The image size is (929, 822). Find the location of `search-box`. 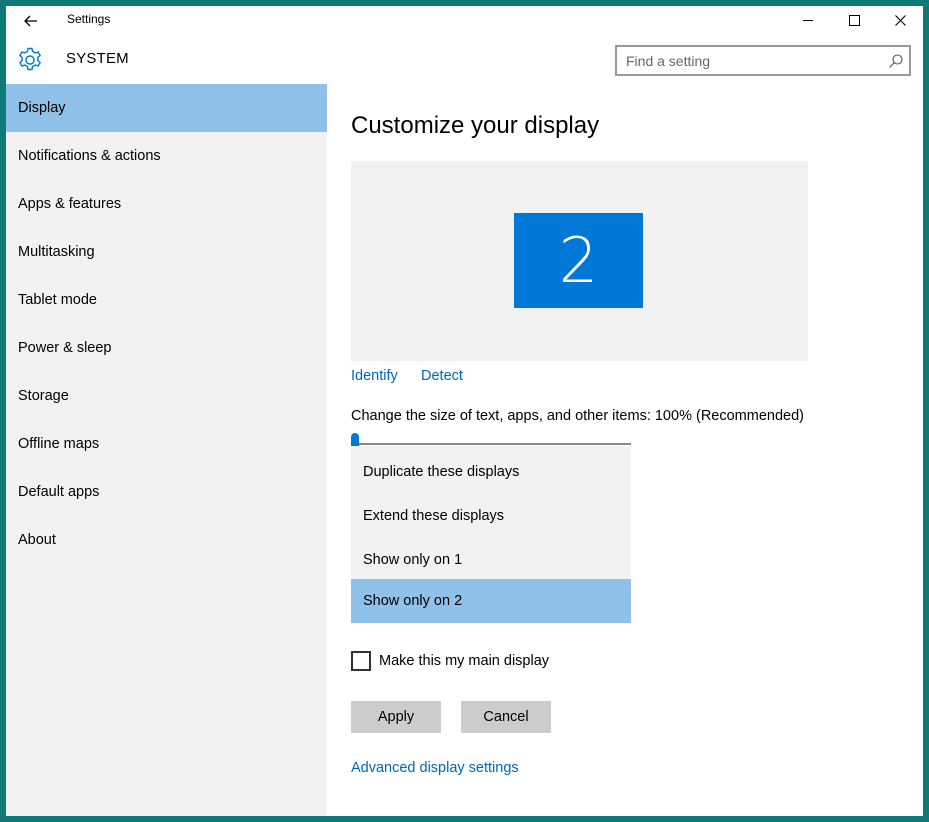

search-box is located at coordinates (763, 60).